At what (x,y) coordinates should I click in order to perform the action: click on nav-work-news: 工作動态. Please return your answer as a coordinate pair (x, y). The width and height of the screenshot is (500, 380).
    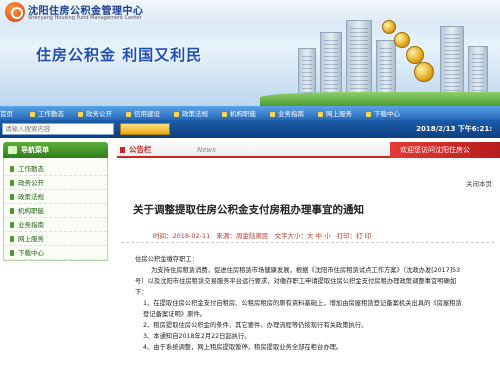
    Looking at the image, I should click on (40, 113).